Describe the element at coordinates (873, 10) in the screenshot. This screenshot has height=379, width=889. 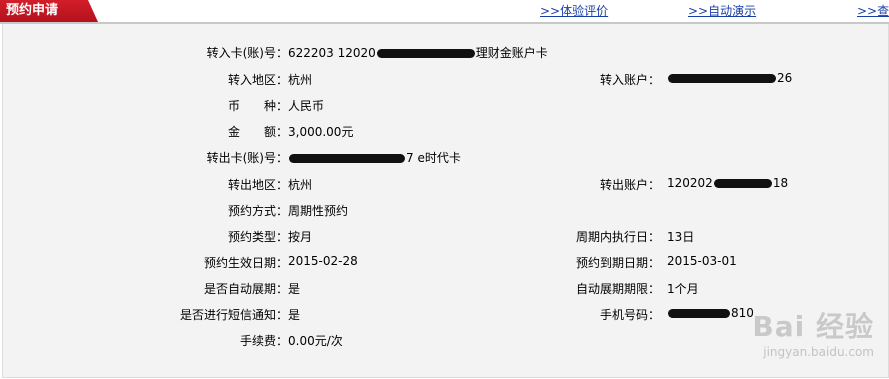
I see `view-link: >>查看` at that location.